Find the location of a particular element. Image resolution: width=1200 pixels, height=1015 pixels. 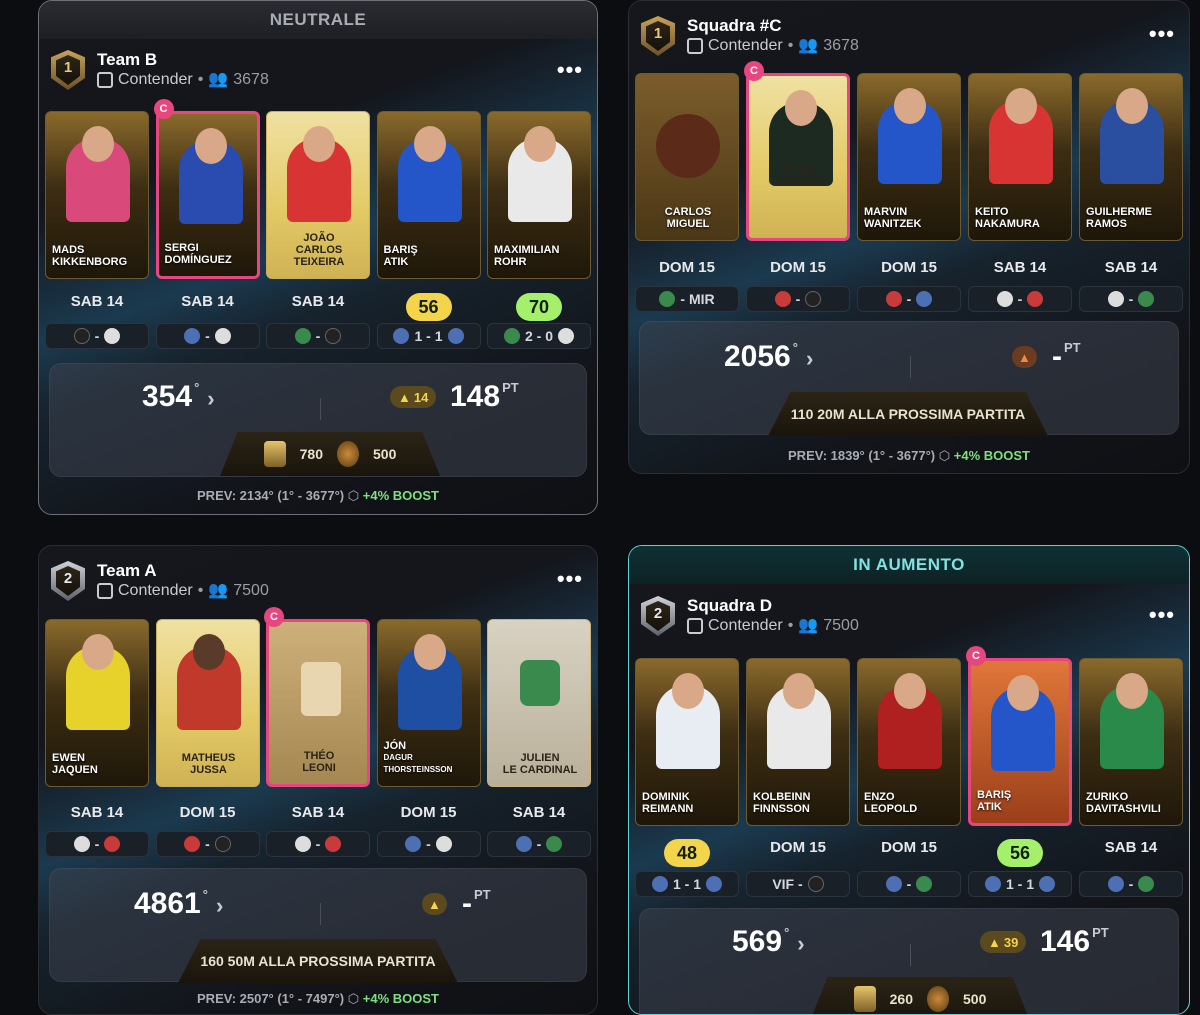

boost-icon: ⬡ is located at coordinates (944, 455).